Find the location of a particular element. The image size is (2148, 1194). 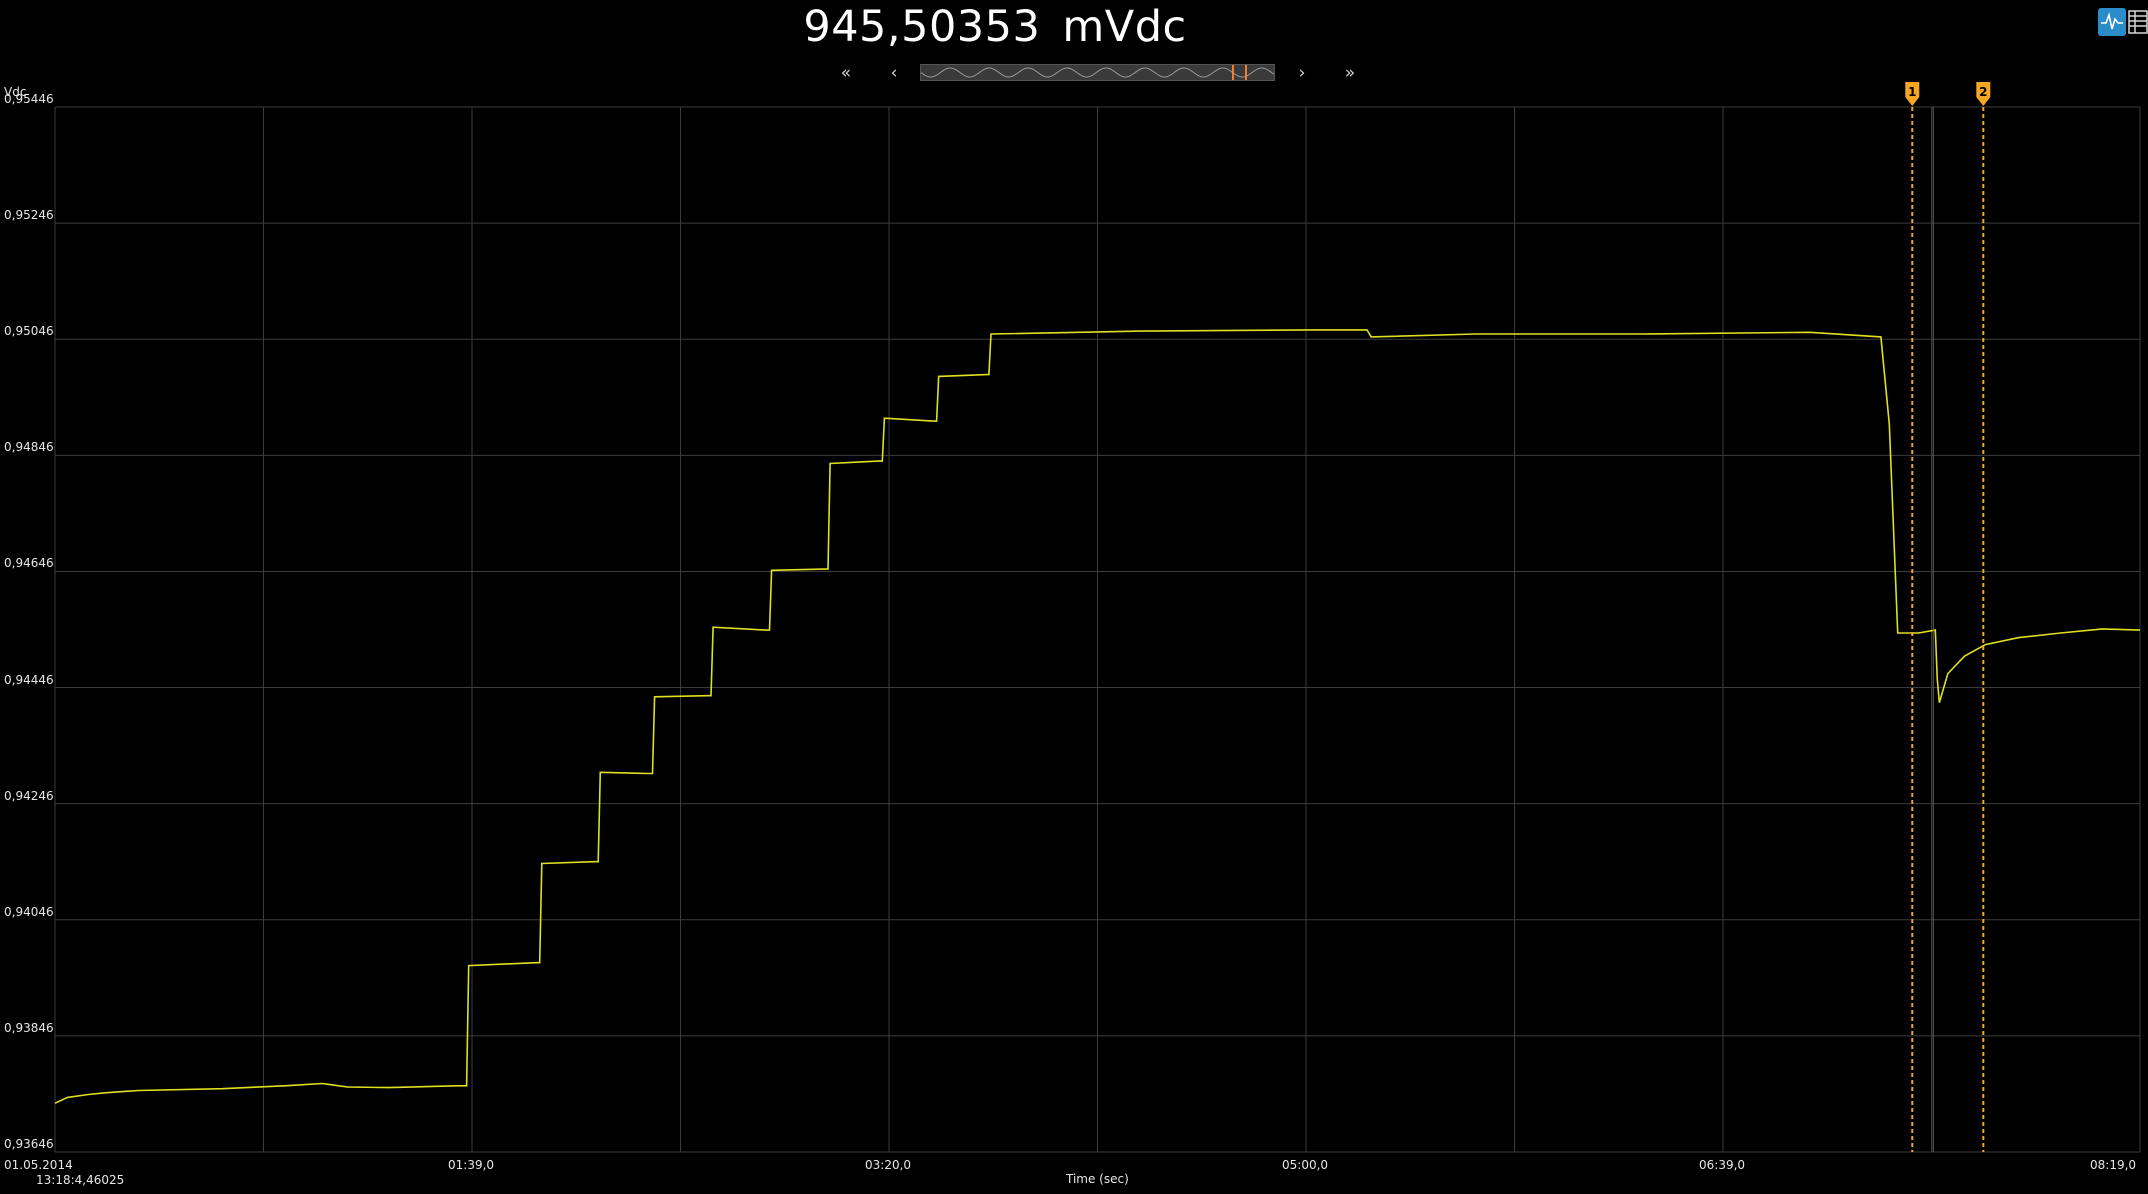

marker-2: 2 is located at coordinates (1983, 617).